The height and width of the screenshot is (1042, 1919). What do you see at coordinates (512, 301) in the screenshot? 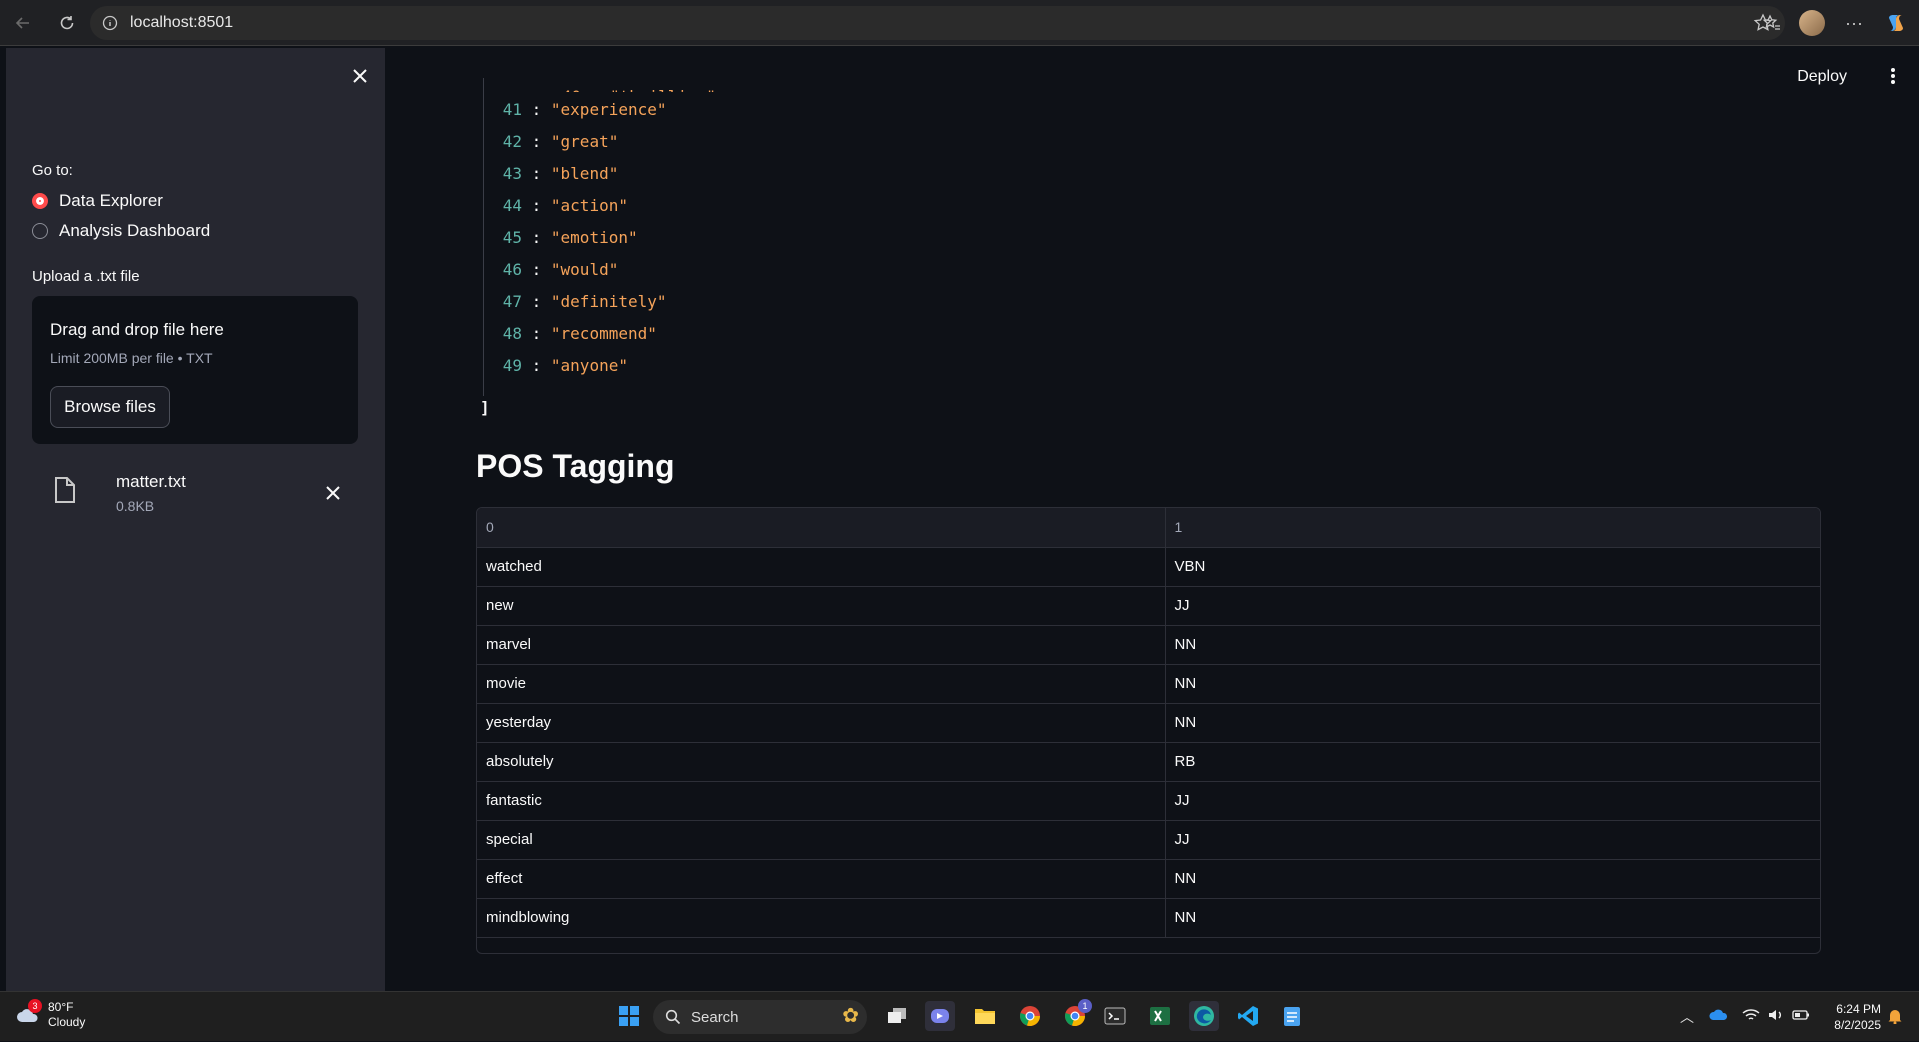
I see `json-index: 47` at bounding box center [512, 301].